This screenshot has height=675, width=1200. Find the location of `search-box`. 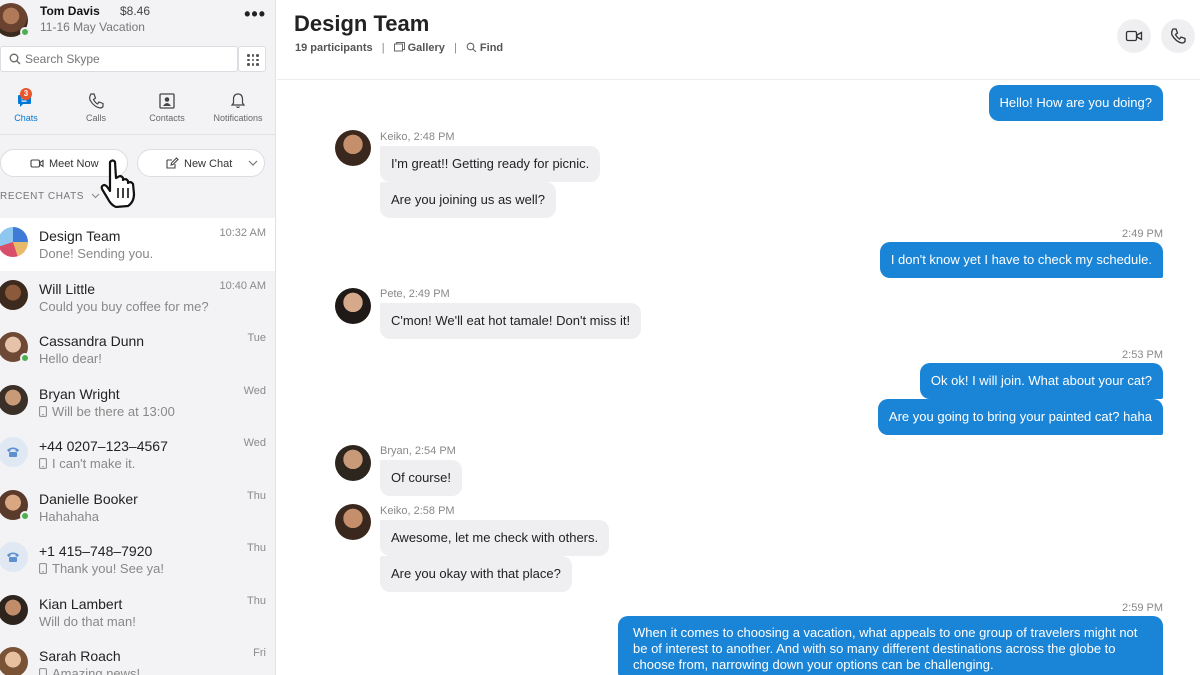

search-box is located at coordinates (119, 59).